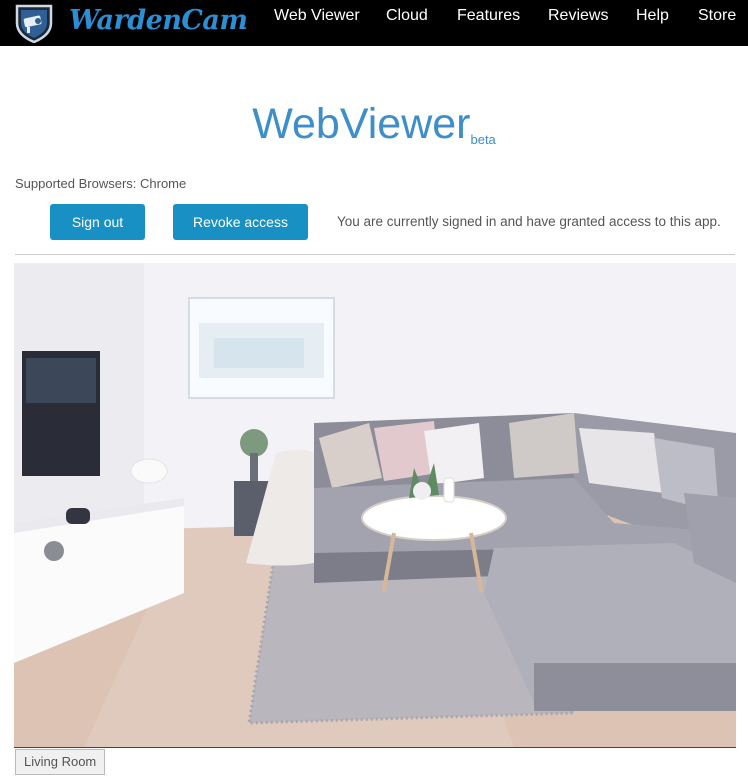  I want to click on nav-features: Features, so click(488, 16).